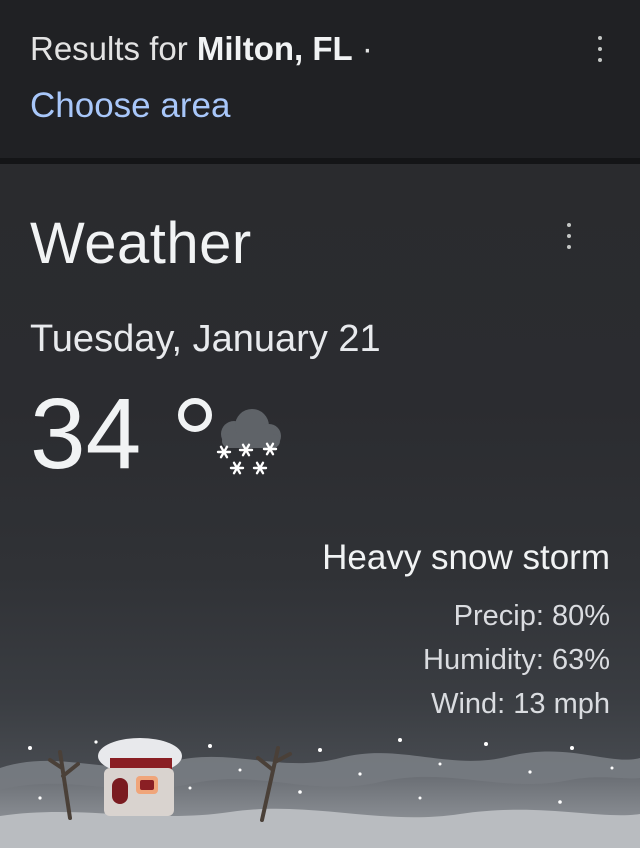 The width and height of the screenshot is (640, 848). I want to click on wind-speed: Wind: 13 mph, so click(520, 704).